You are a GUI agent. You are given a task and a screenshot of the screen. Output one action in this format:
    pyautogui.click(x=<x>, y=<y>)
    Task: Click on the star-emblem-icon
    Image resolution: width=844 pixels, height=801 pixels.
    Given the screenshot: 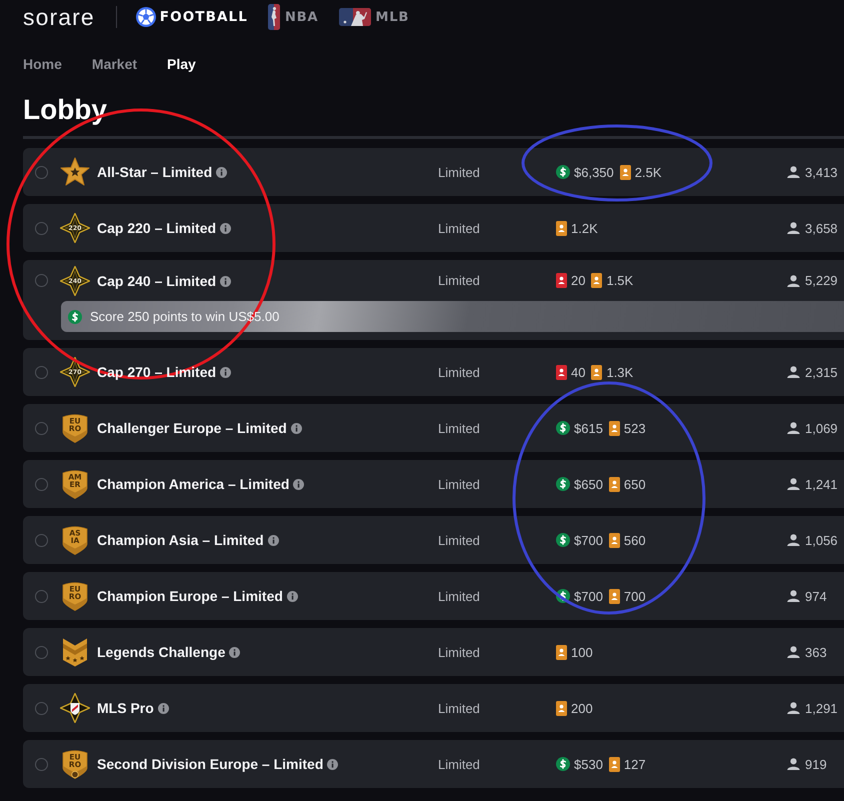 What is the action you would take?
    pyautogui.click(x=75, y=172)
    